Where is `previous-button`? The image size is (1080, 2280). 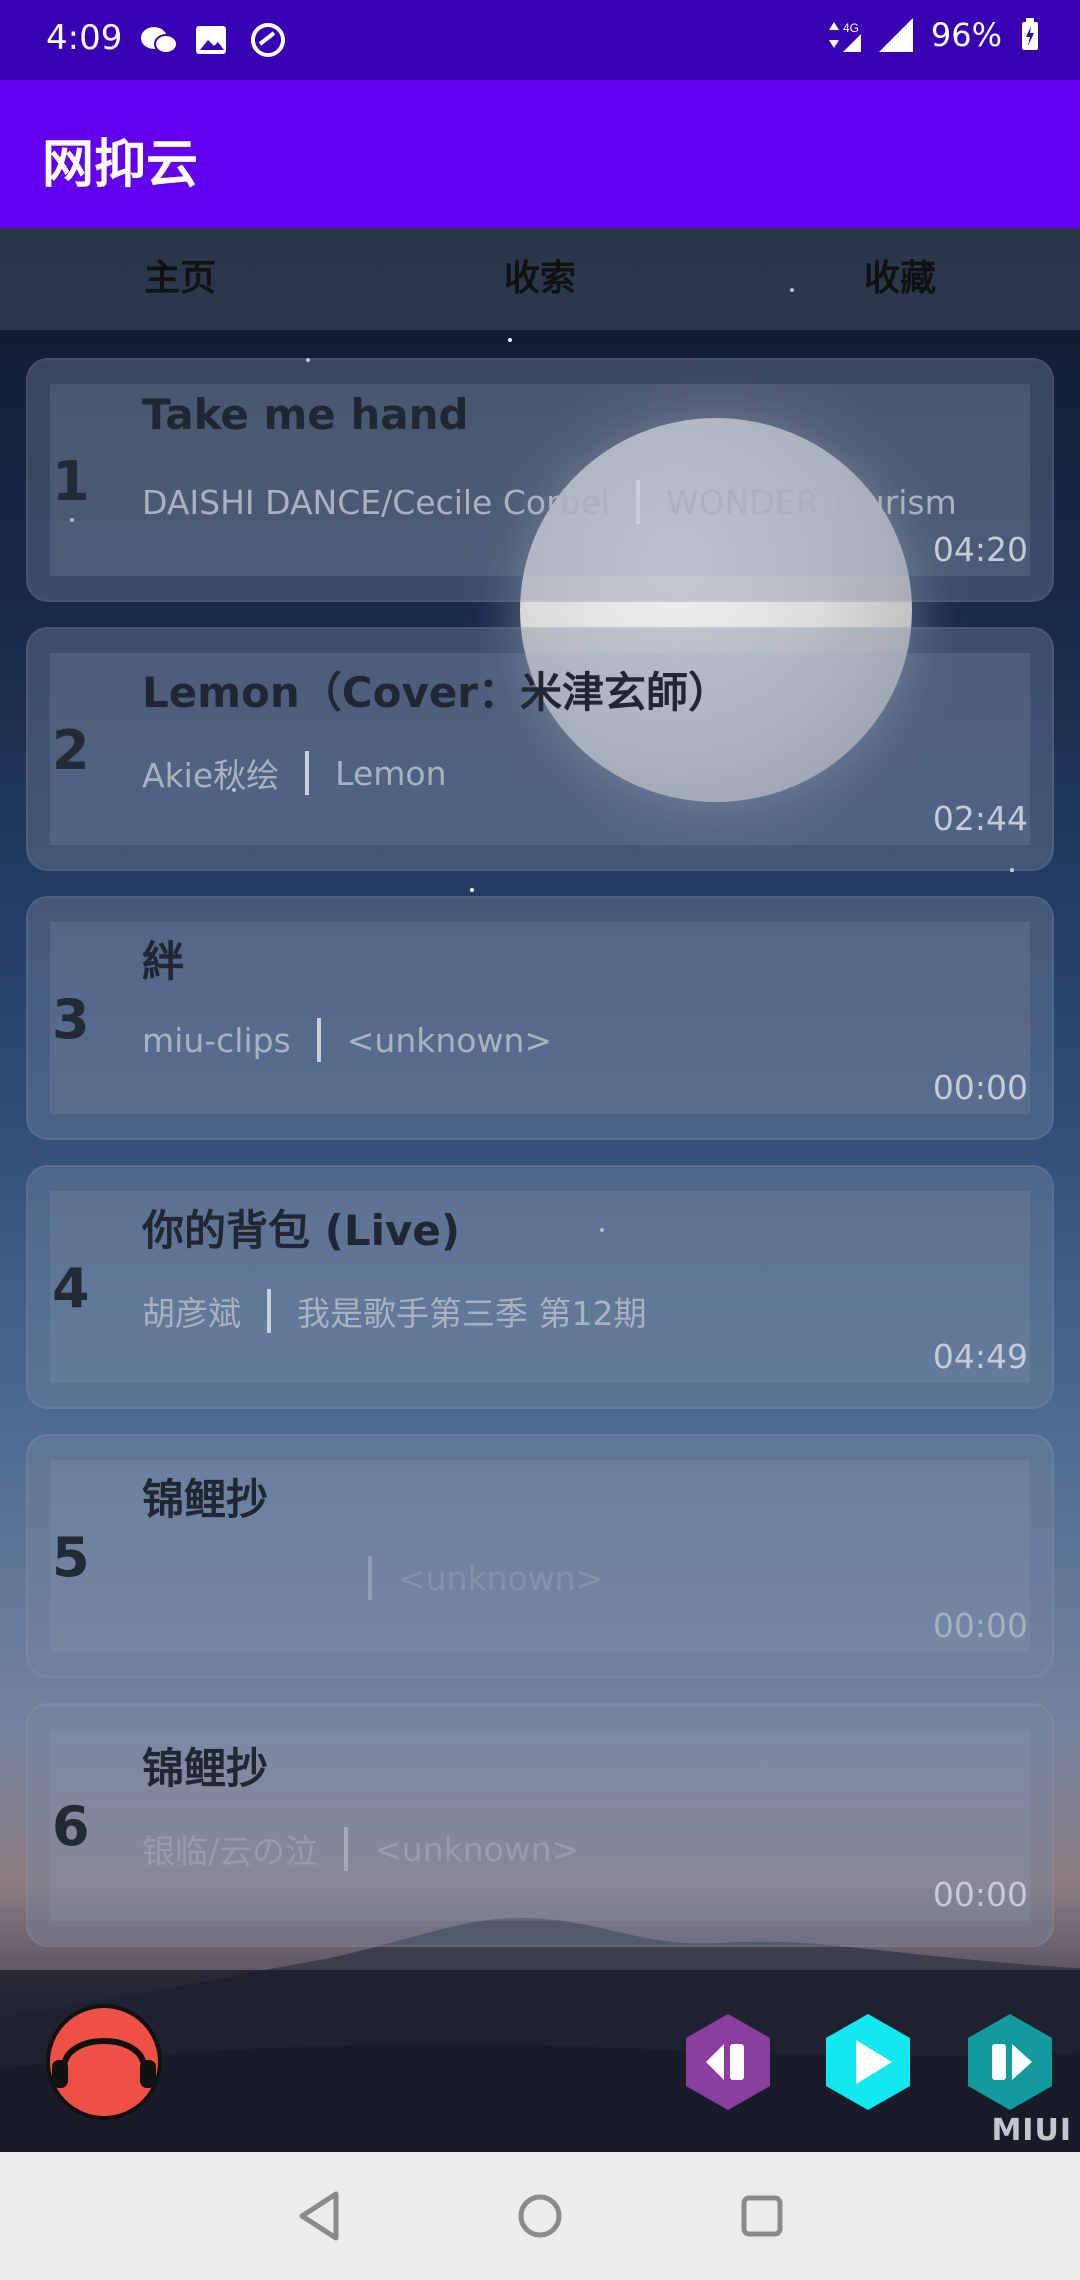
previous-button is located at coordinates (728, 2064).